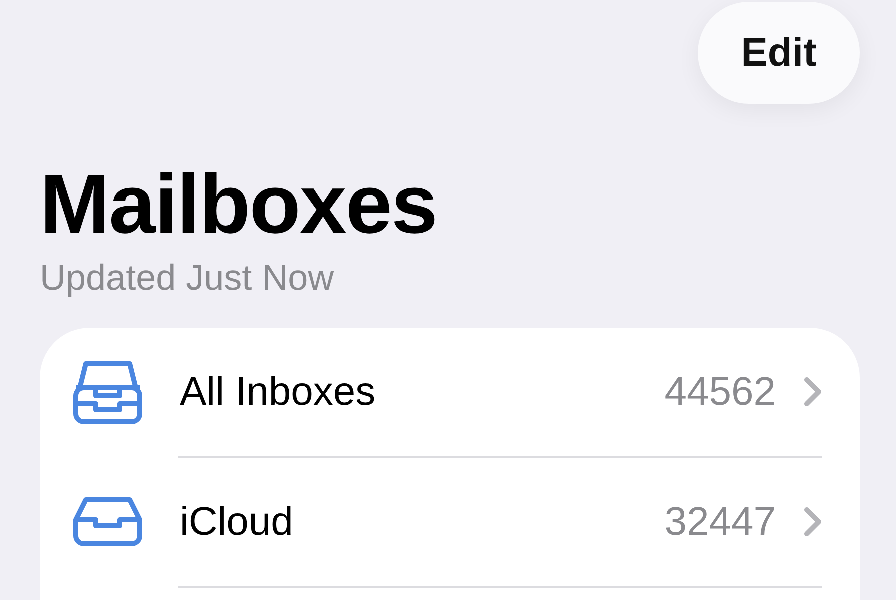 Image resolution: width=896 pixels, height=600 pixels. Describe the element at coordinates (188, 278) in the screenshot. I see `update-status: Updated Just Now` at that location.